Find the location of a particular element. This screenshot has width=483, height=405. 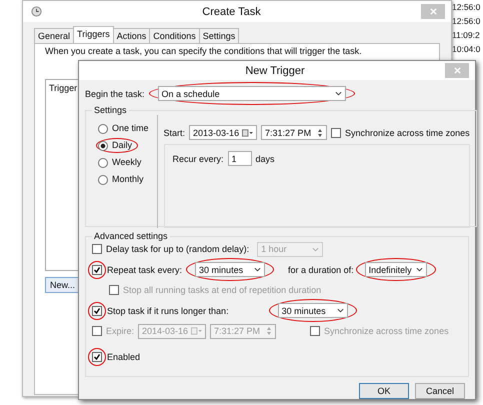

enabled-checkbox is located at coordinates (97, 357).